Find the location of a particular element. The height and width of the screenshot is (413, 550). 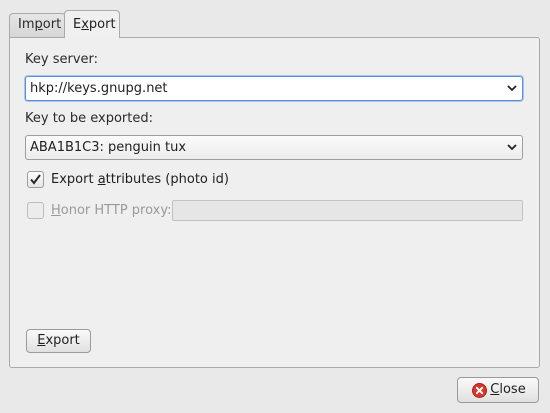

export-button: Export is located at coordinates (58, 341).